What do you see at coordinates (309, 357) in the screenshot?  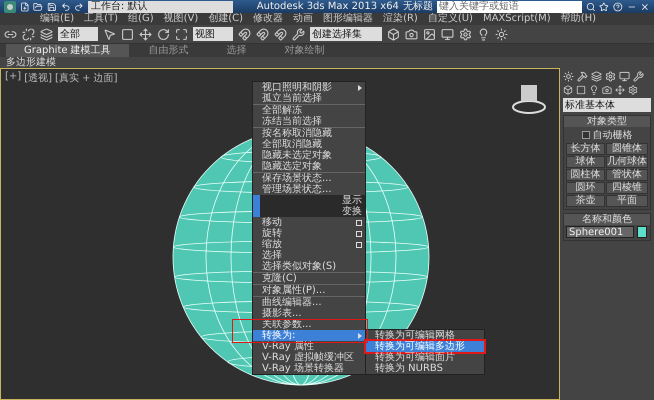 I see `menu-item: V-Ray 虚拟帧缓冲区` at bounding box center [309, 357].